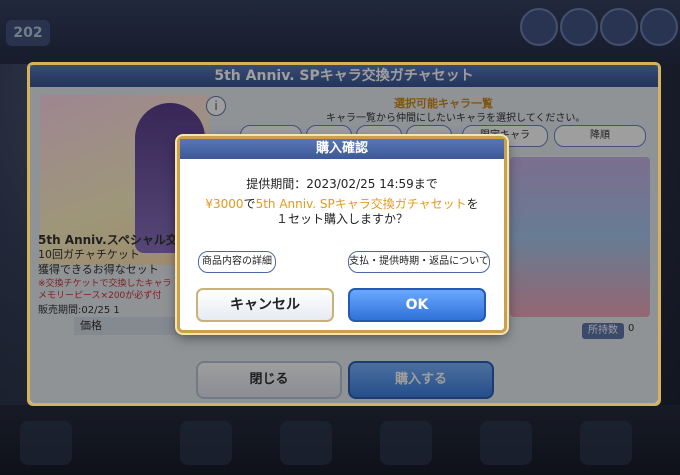  I want to click on confirm-connector: で, so click(249, 204).